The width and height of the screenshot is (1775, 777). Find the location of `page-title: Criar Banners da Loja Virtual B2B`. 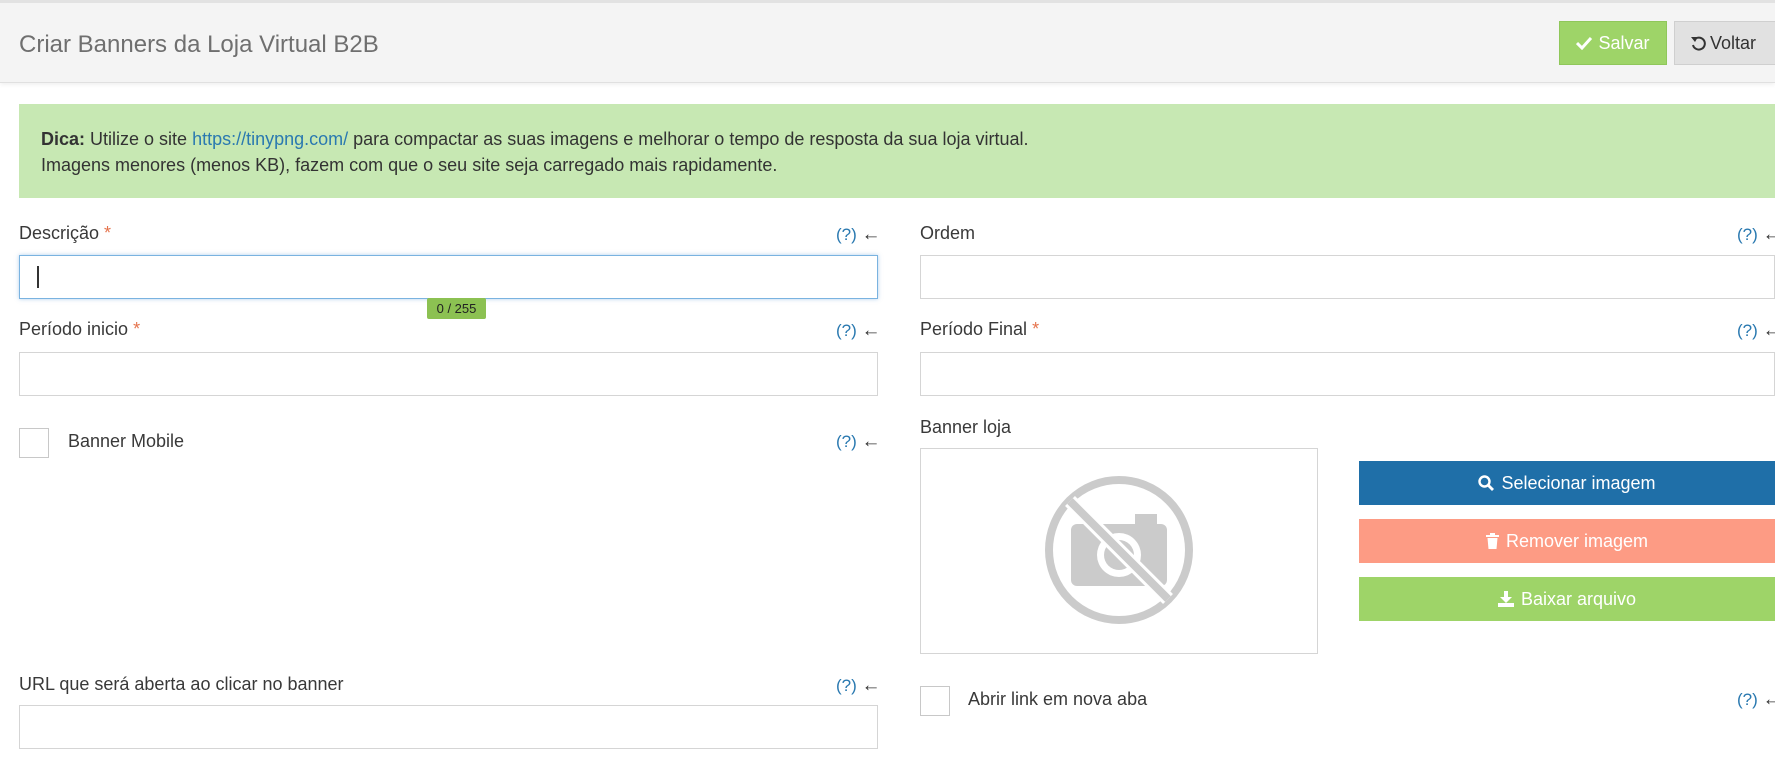

page-title: Criar Banners da Loja Virtual B2B is located at coordinates (199, 44).